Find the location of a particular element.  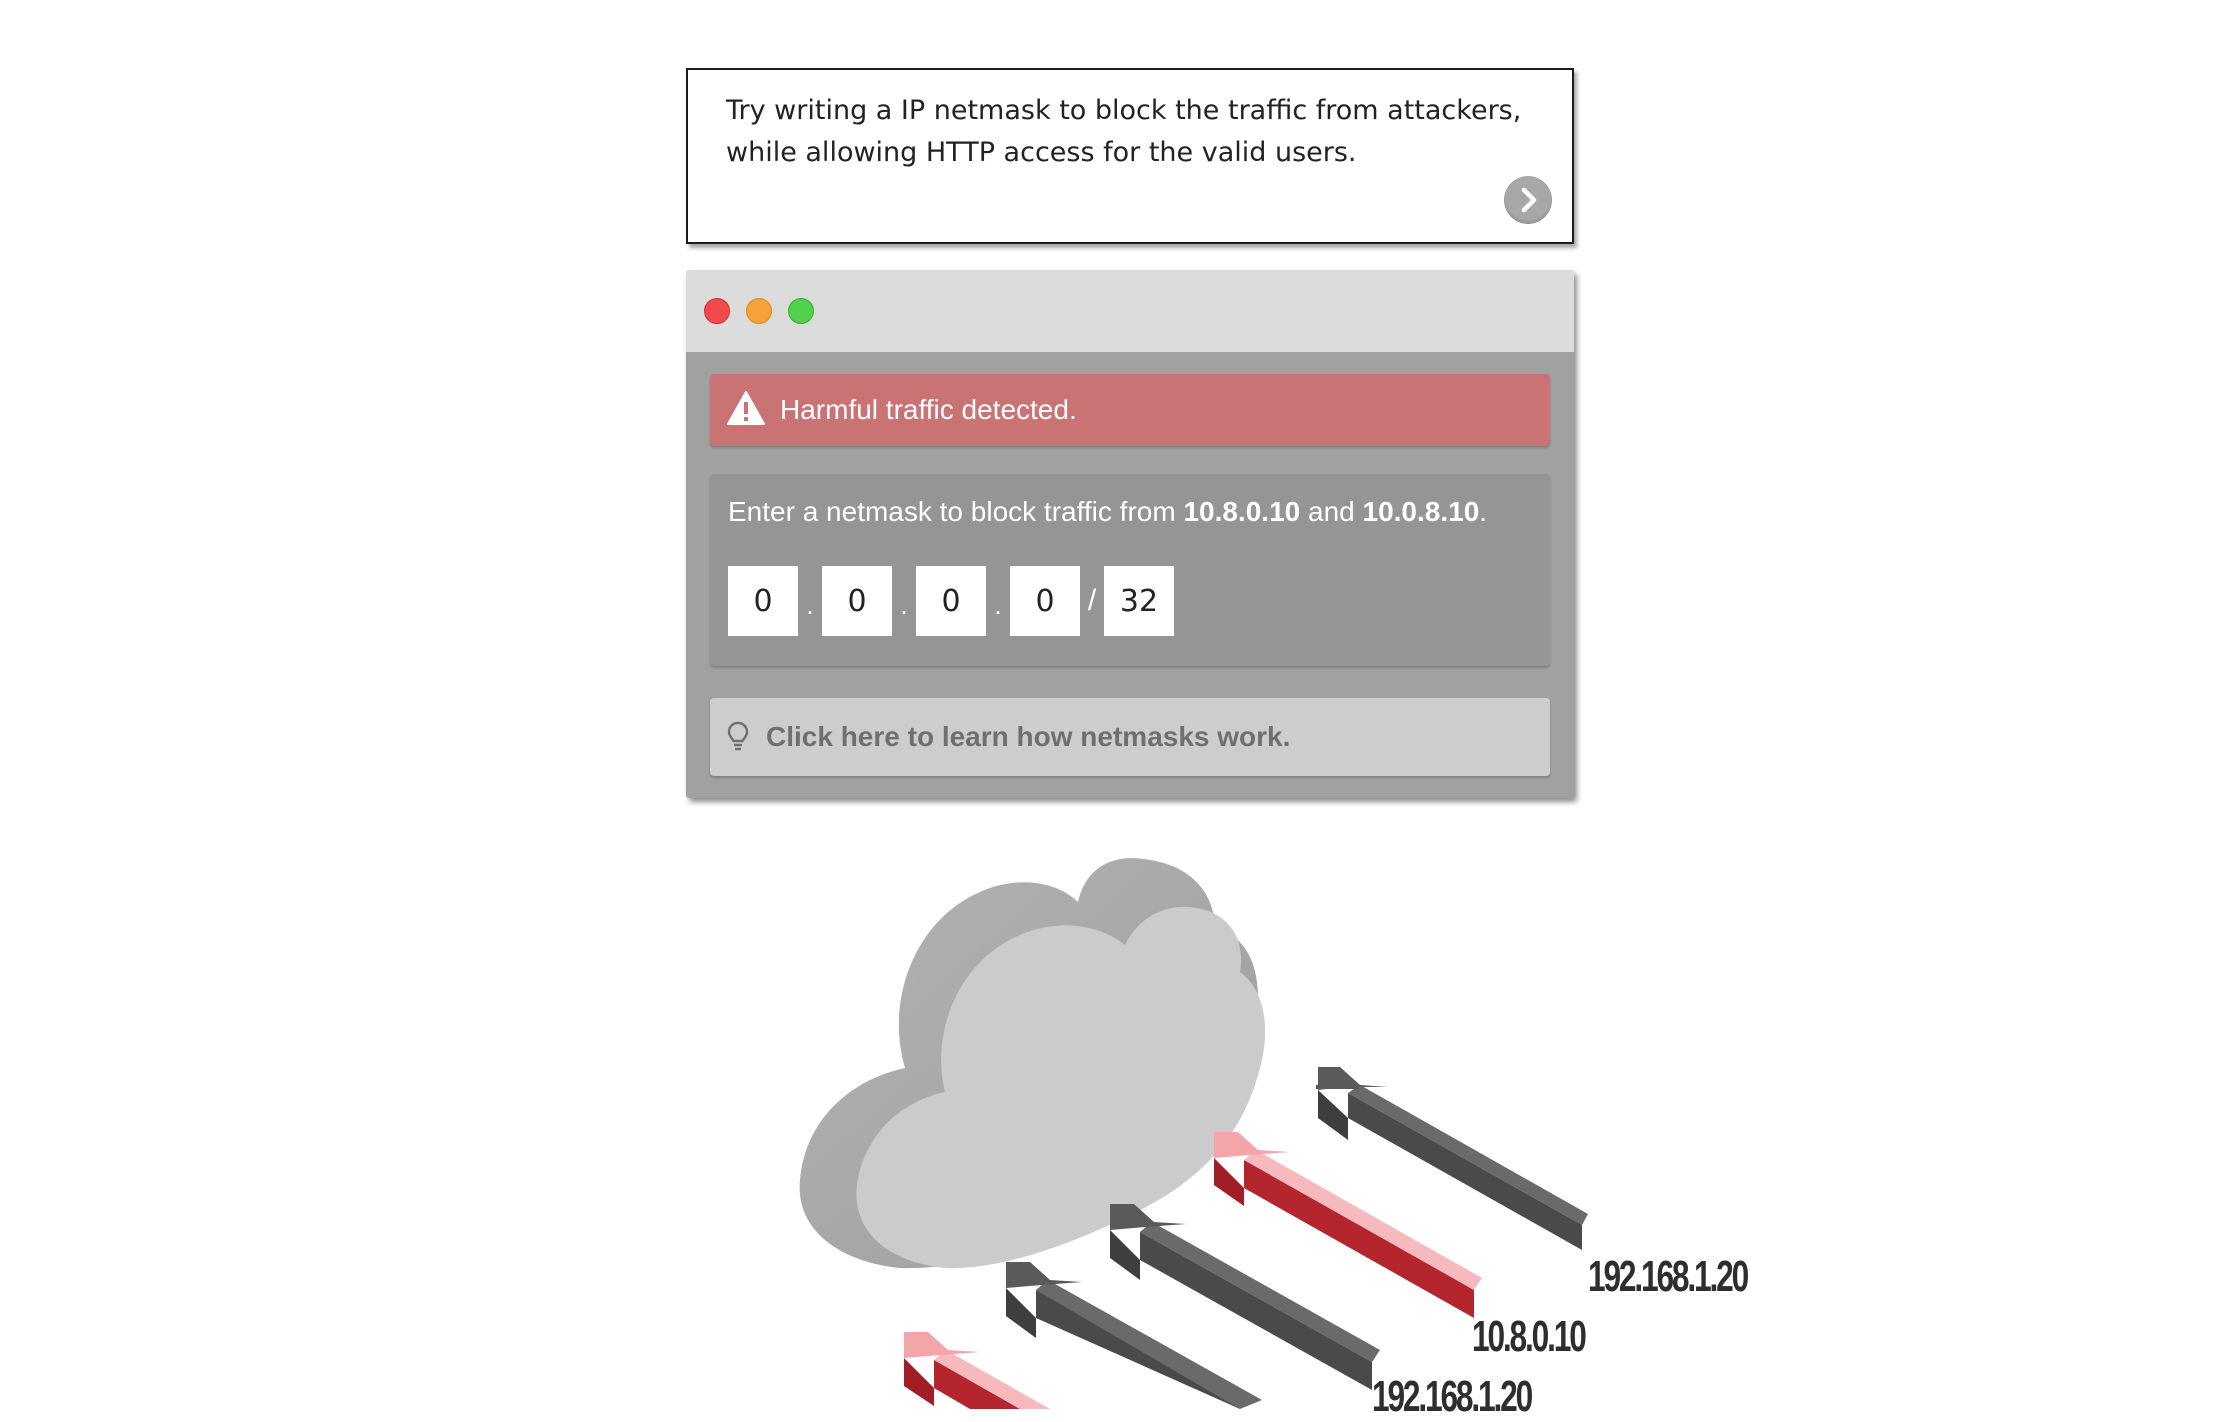

lightbulb-icon is located at coordinates (738, 736).